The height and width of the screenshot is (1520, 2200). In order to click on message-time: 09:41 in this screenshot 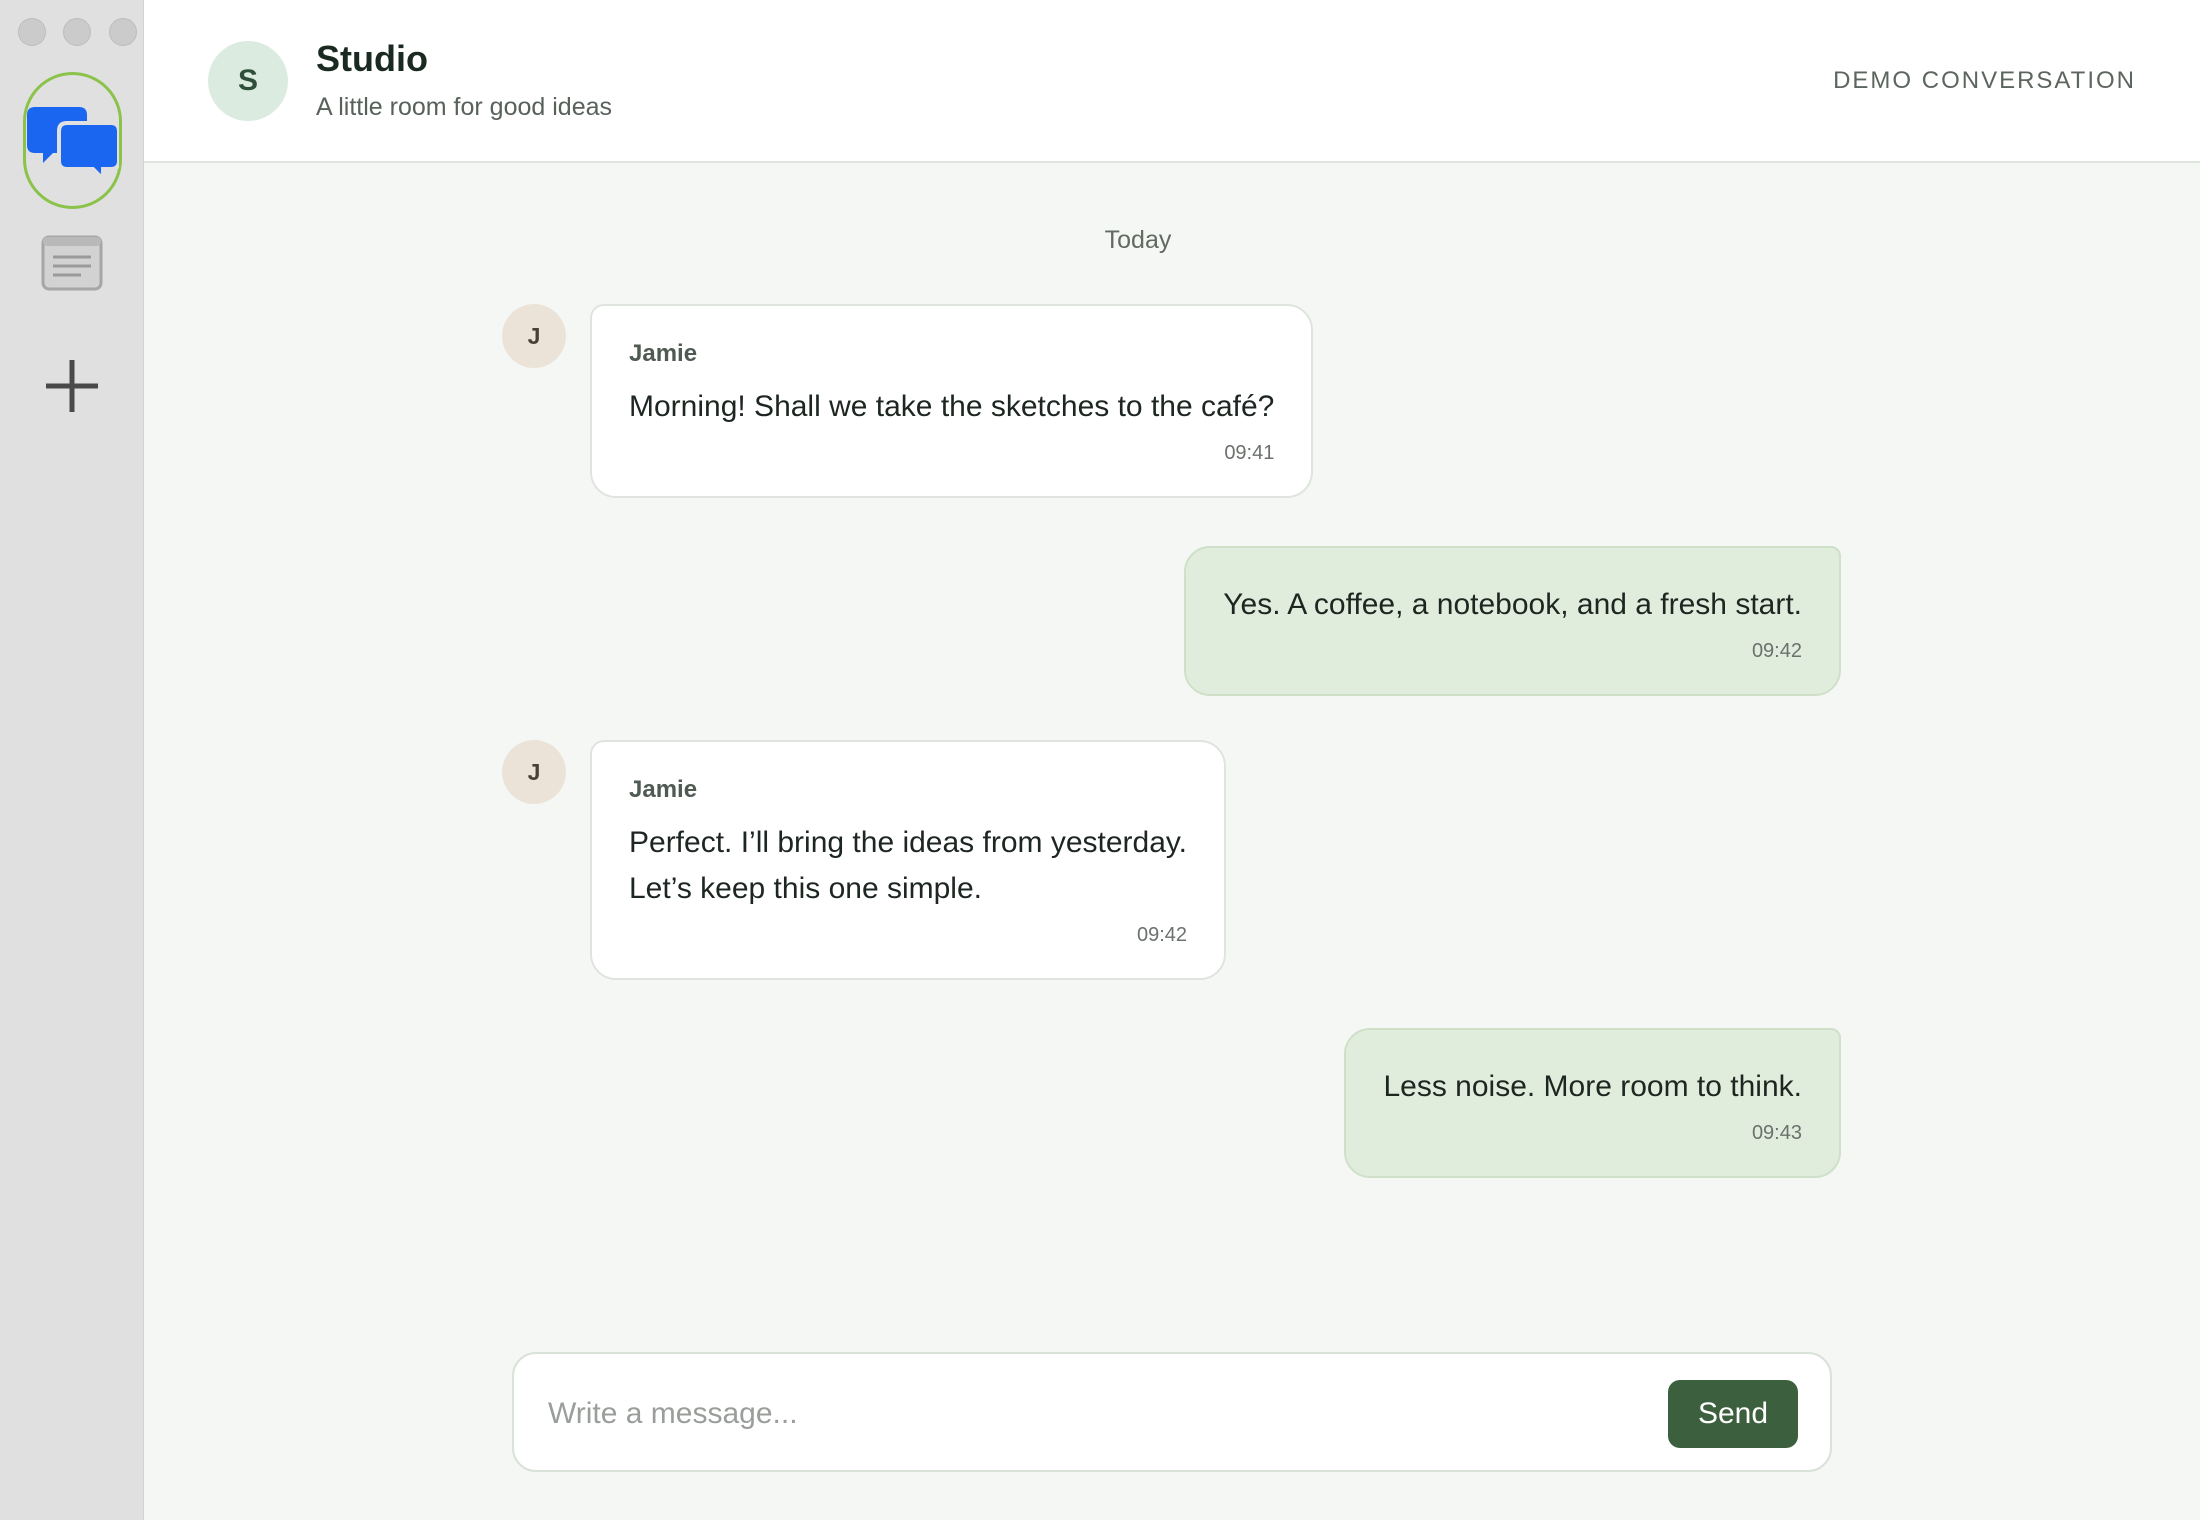, I will do `click(1249, 453)`.